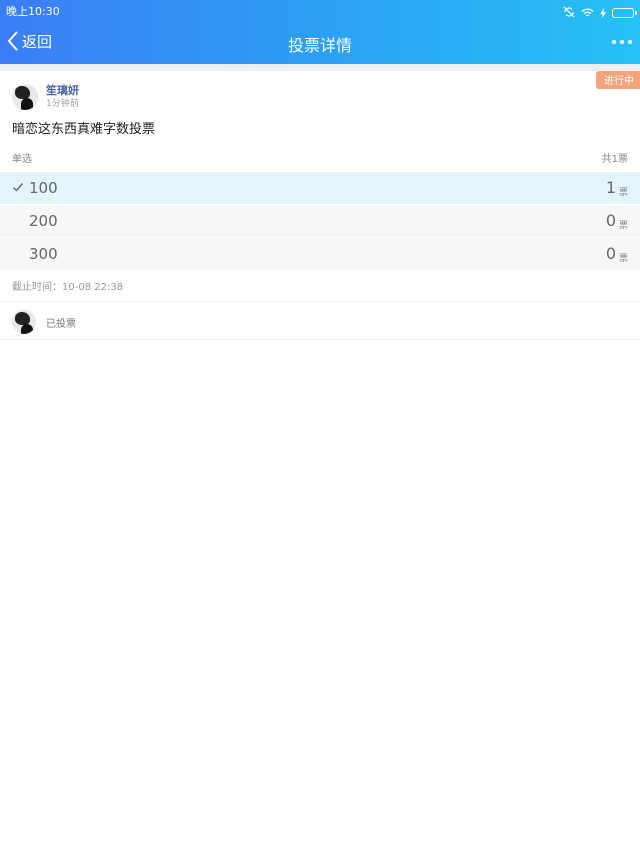 The image size is (640, 853). Describe the element at coordinates (622, 42) in the screenshot. I see `more-button` at that location.